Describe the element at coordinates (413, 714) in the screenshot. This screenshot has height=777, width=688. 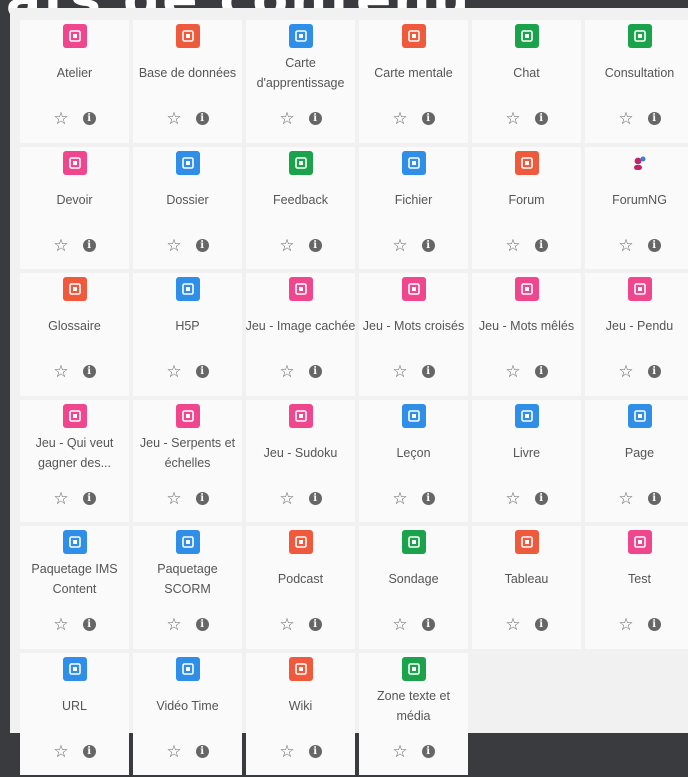
I see `activity-tile: Zone texte et média☆i` at that location.